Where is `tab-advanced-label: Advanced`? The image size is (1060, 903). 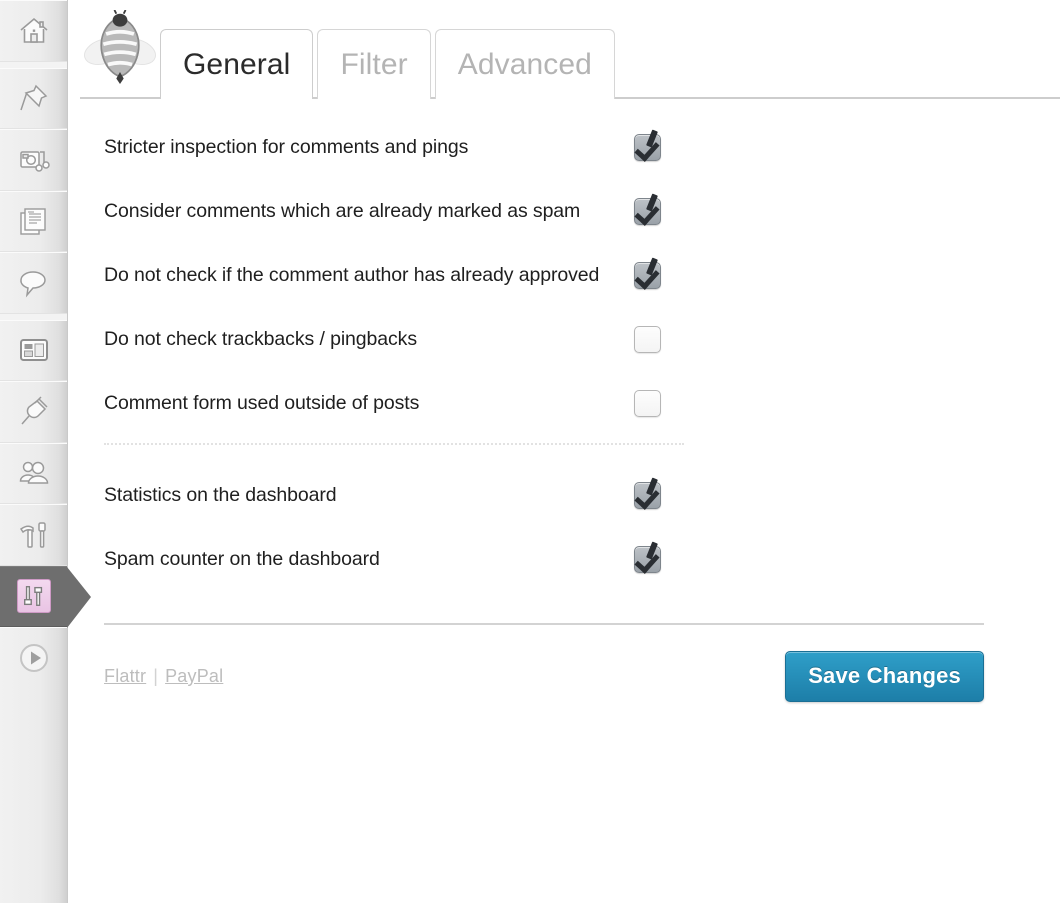
tab-advanced-label: Advanced is located at coordinates (524, 64).